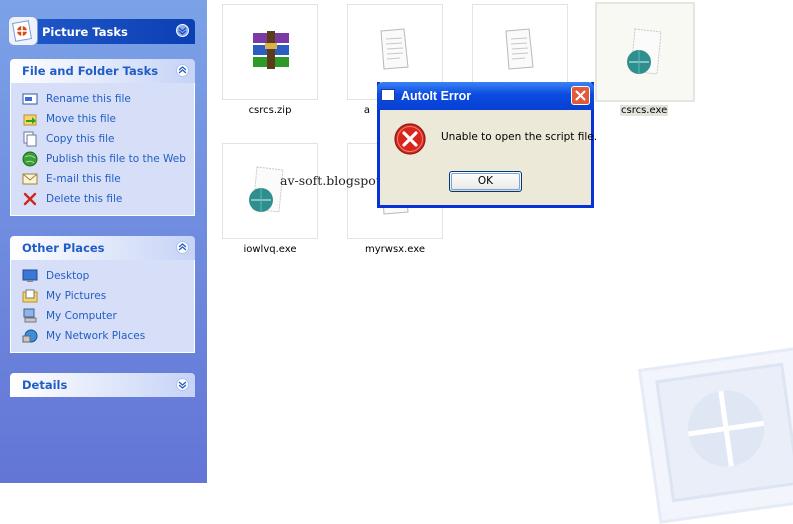  I want to click on winrar-archive-icon, so click(271, 53).